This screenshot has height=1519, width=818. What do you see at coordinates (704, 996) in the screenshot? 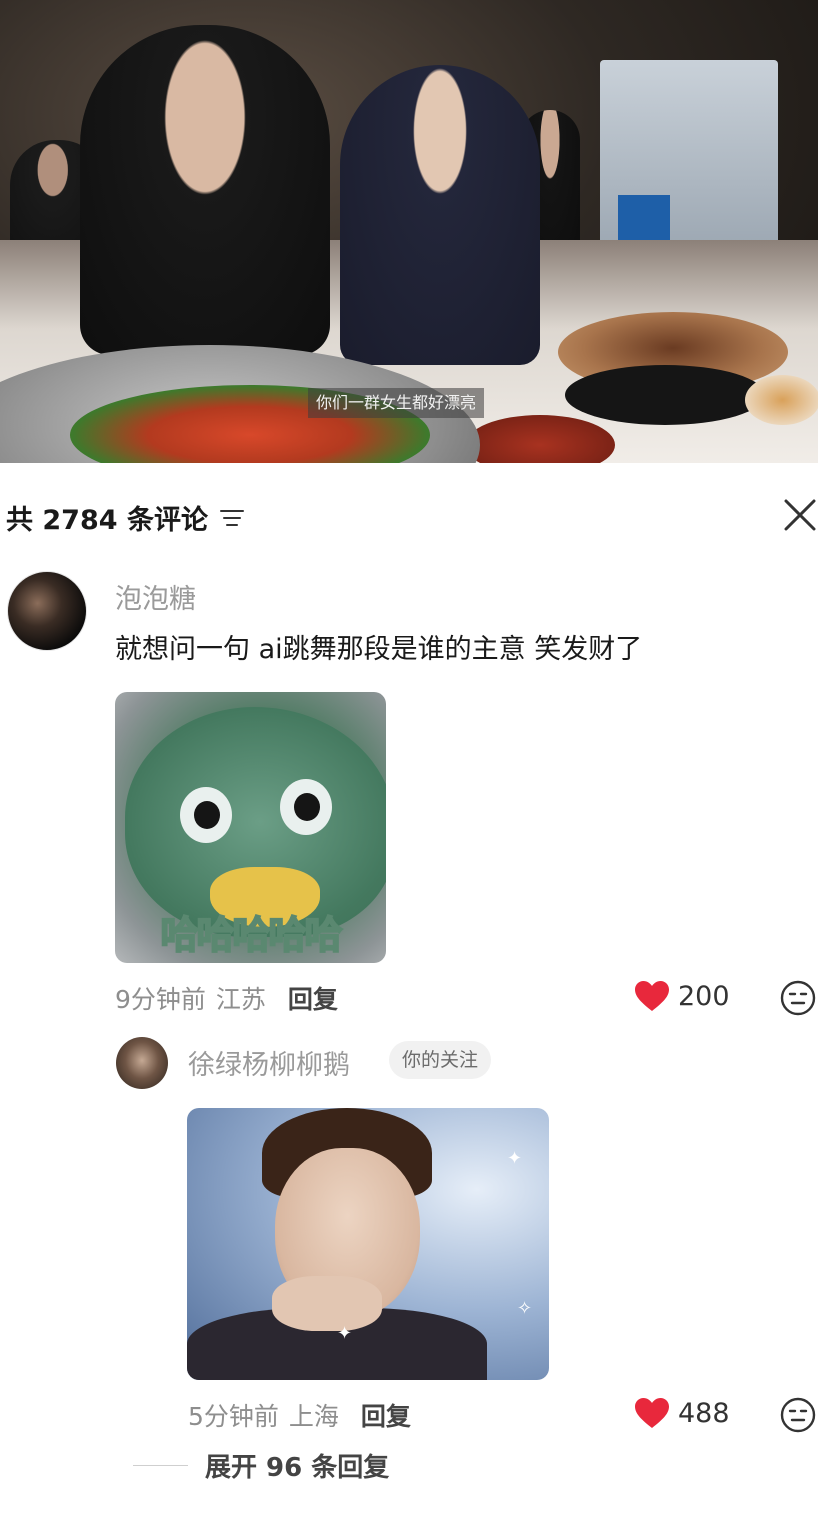
I see `like-count: 200` at bounding box center [704, 996].